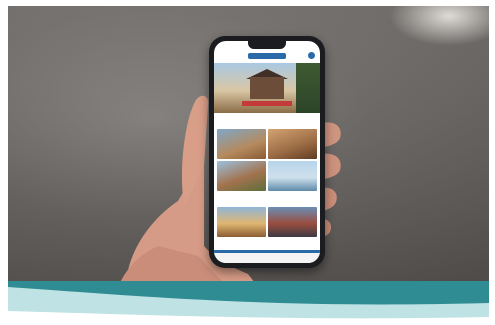 The width and height of the screenshot is (495, 325). Describe the element at coordinates (267, 103) in the screenshot. I see `hero-banner` at that location.